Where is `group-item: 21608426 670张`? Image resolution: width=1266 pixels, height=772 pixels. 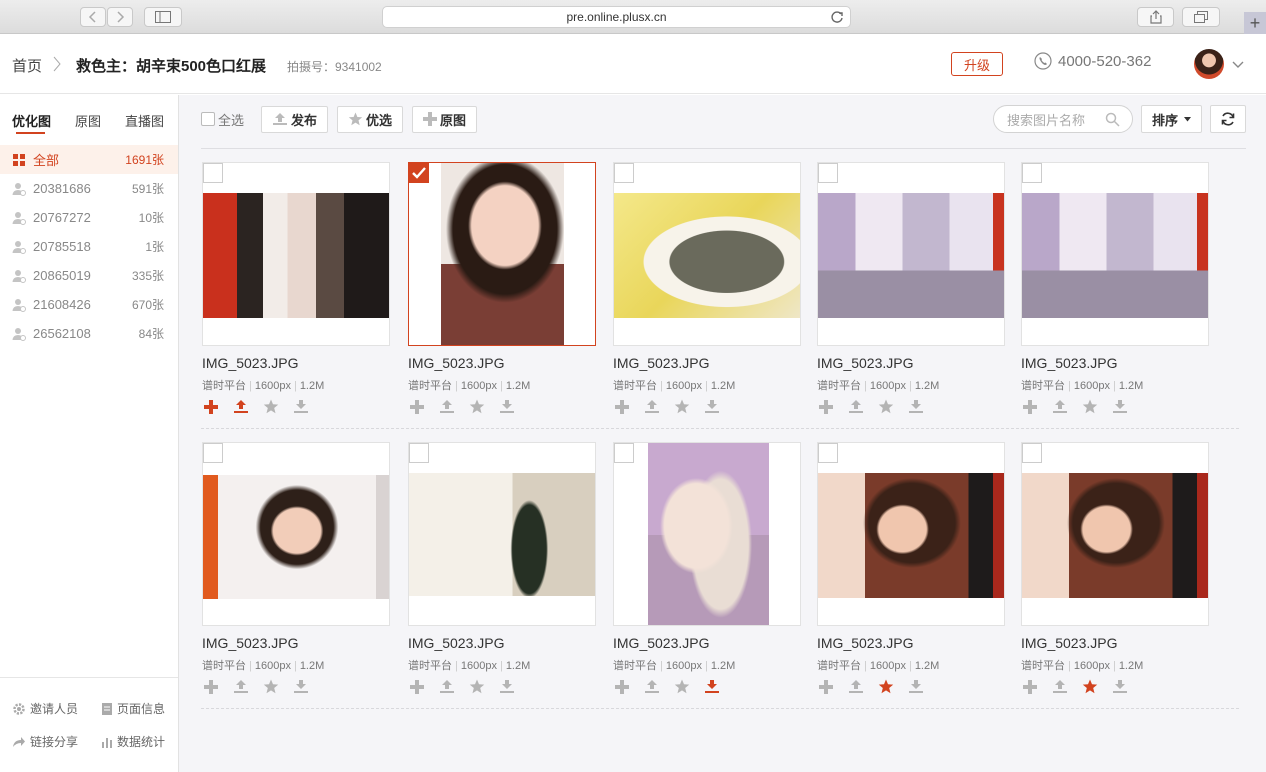 group-item: 21608426 670张 is located at coordinates (89, 304).